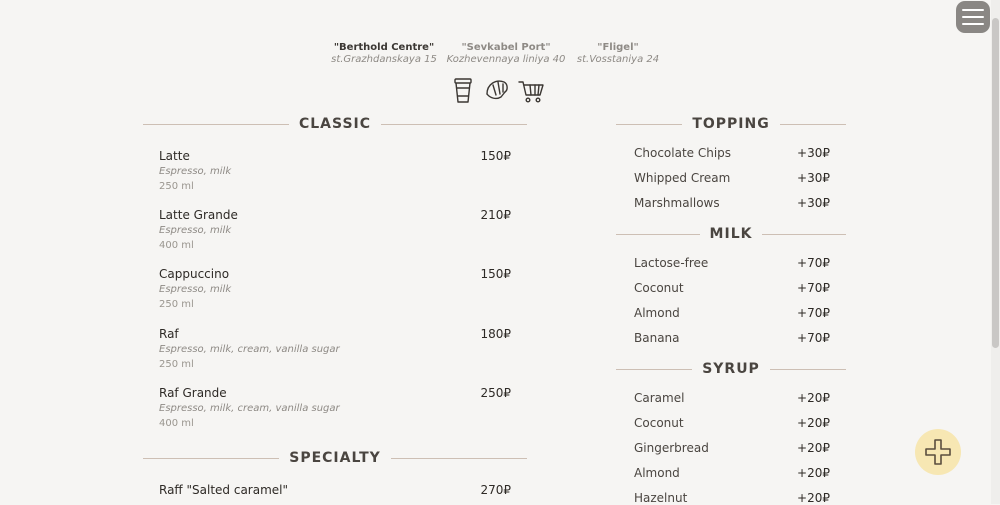  What do you see at coordinates (732, 423) in the screenshot?
I see `addon-item: Coconut +20₽` at bounding box center [732, 423].